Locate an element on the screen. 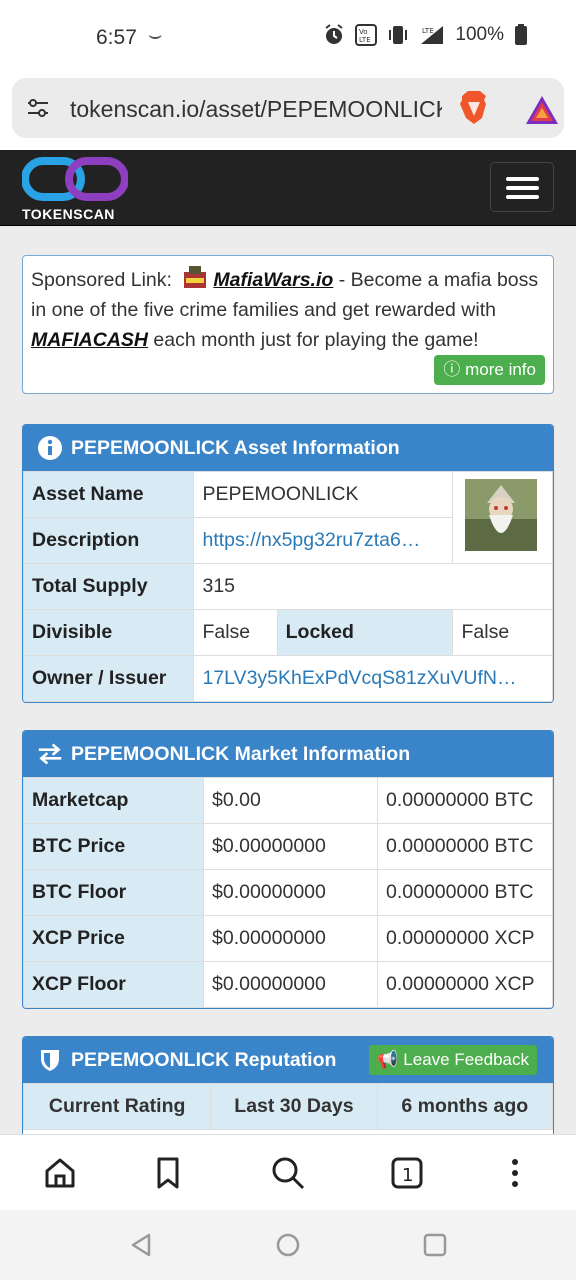  more-options-icon is located at coordinates (515, 1173).